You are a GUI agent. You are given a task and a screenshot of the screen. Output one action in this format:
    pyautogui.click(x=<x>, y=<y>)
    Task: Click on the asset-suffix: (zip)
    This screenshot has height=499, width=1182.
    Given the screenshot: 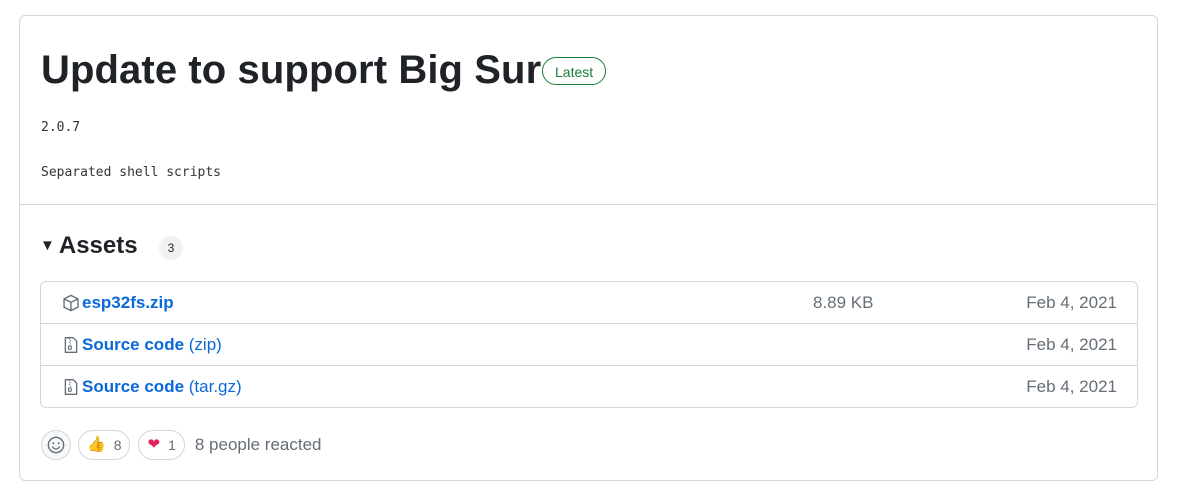 What is the action you would take?
    pyautogui.click(x=203, y=344)
    